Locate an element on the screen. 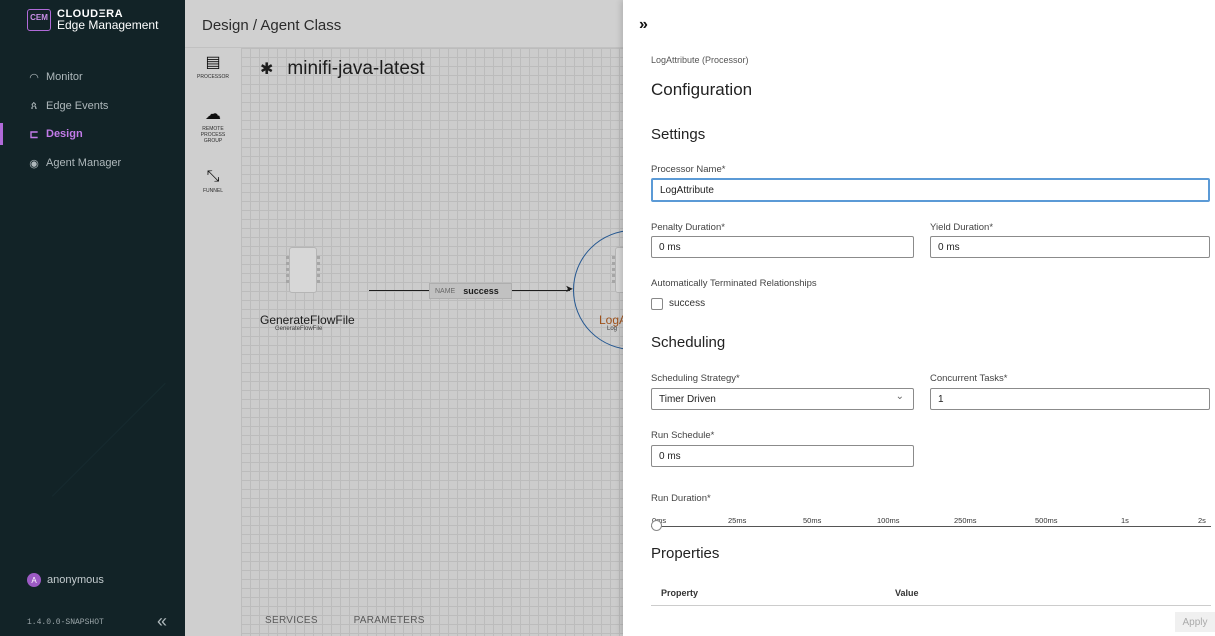 The height and width of the screenshot is (636, 1215). penalty-duration-input: 0 ms is located at coordinates (782, 247).